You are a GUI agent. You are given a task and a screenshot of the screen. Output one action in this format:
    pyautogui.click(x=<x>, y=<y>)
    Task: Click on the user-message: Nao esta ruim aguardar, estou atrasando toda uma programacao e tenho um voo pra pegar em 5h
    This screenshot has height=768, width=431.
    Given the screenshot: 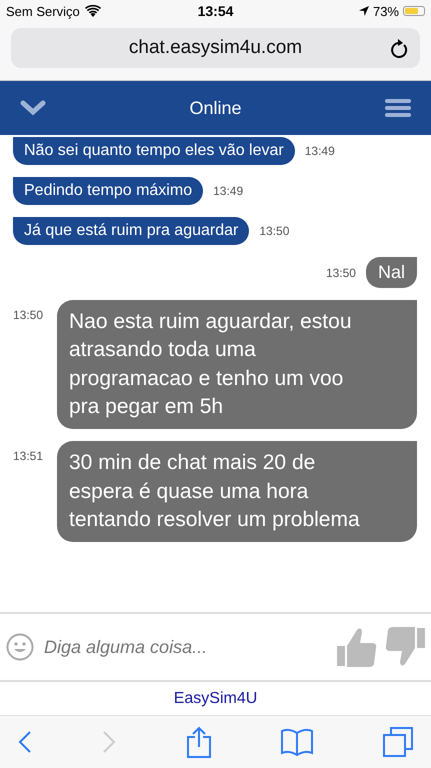 What is the action you would take?
    pyautogui.click(x=237, y=365)
    